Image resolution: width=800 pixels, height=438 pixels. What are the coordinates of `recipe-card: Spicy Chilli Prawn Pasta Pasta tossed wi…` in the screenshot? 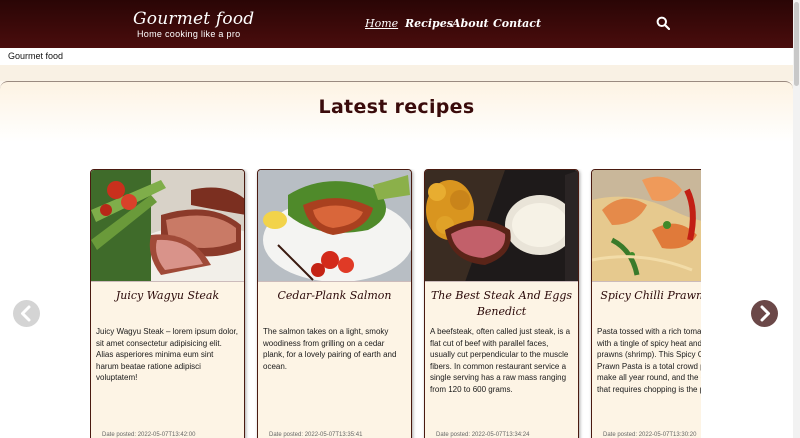 It's located at (646, 303).